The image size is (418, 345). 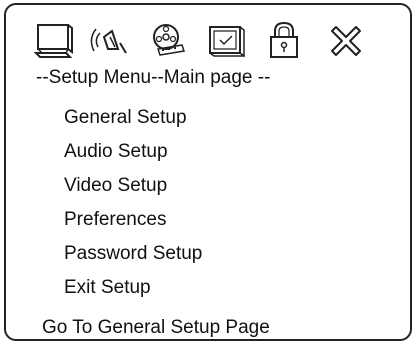 I want to click on lock-icon, so click(x=284, y=41).